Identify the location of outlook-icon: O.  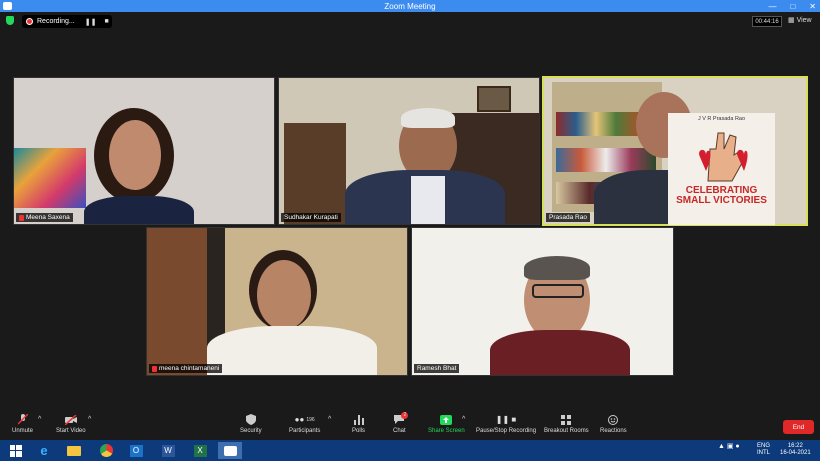
(136, 450).